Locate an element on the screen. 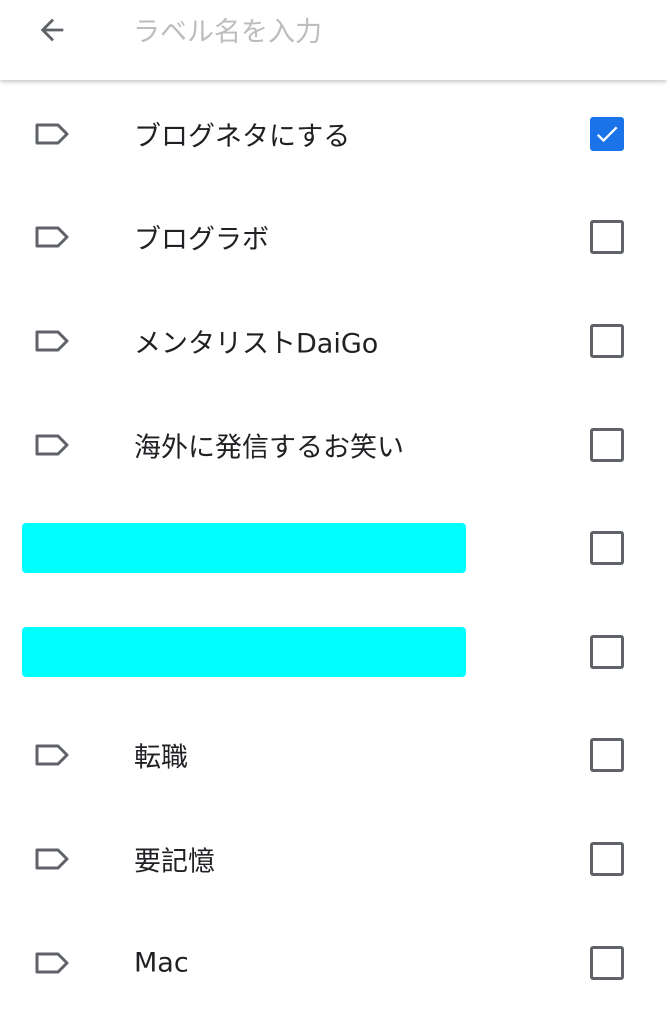 The image size is (667, 1024). label-name: Mac is located at coordinates (161, 963).